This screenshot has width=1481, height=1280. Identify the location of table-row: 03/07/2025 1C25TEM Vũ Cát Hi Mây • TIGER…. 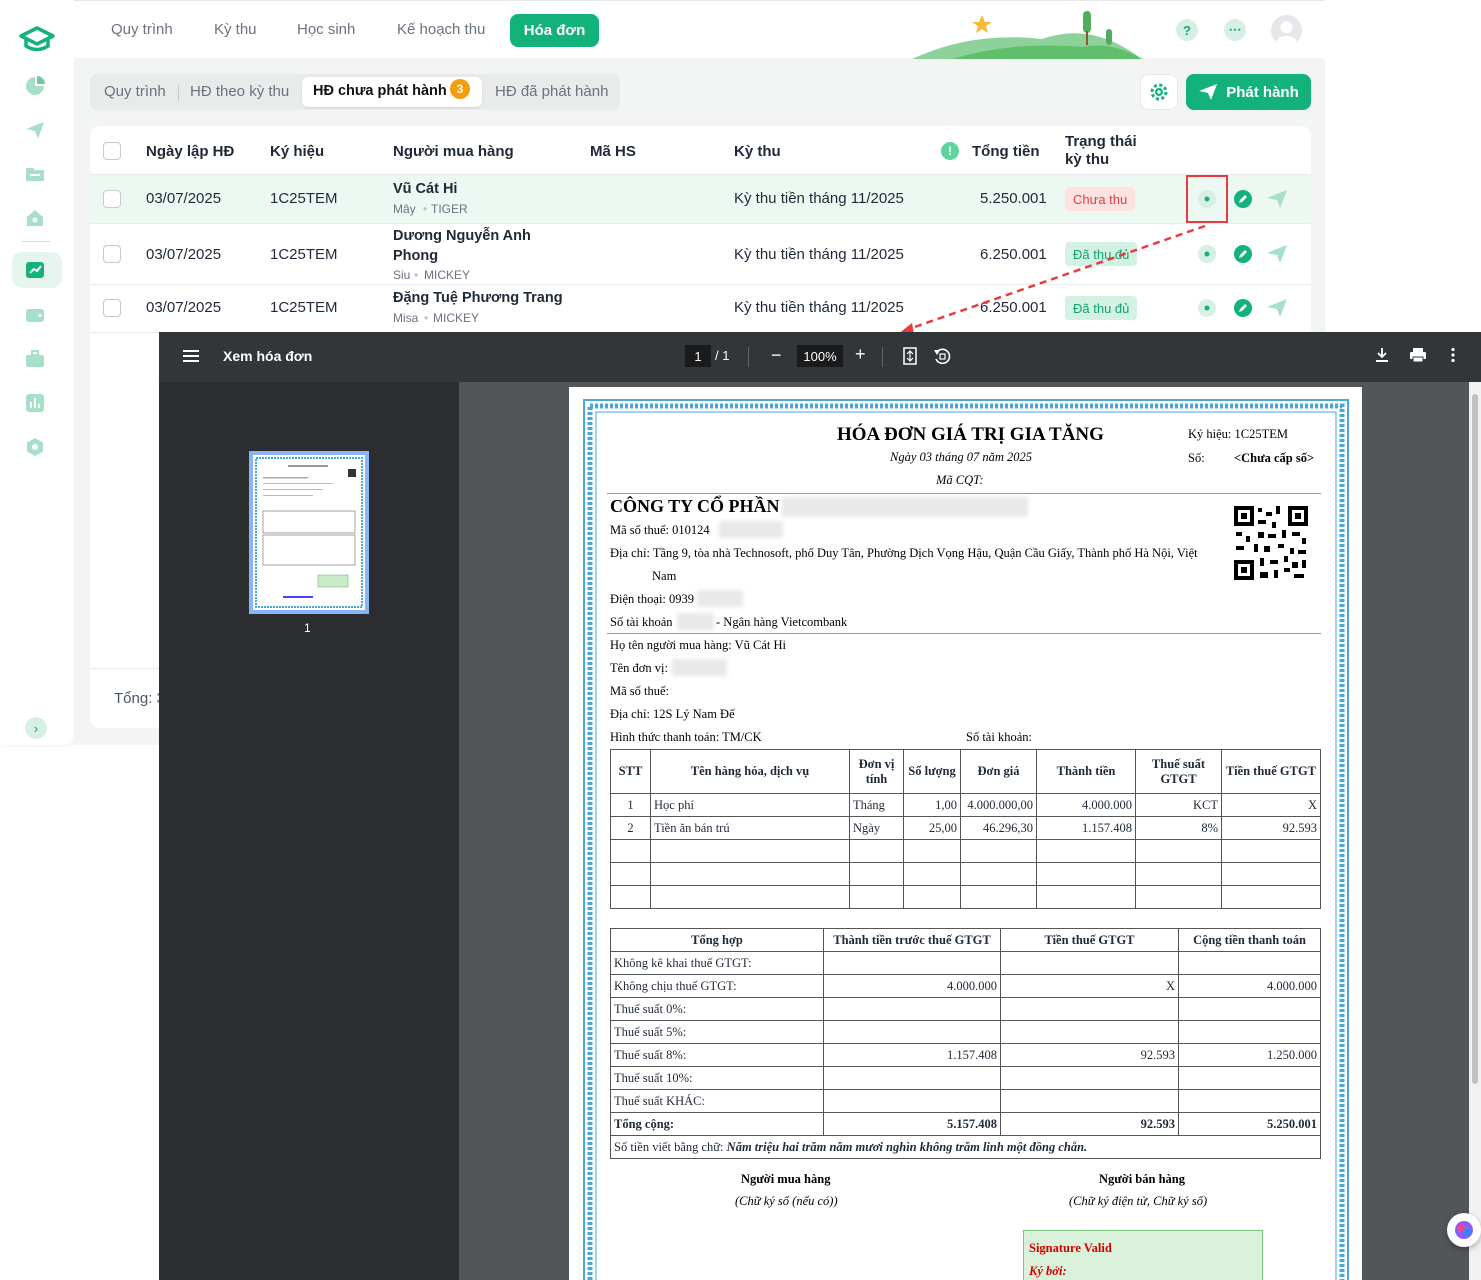
(700, 198).